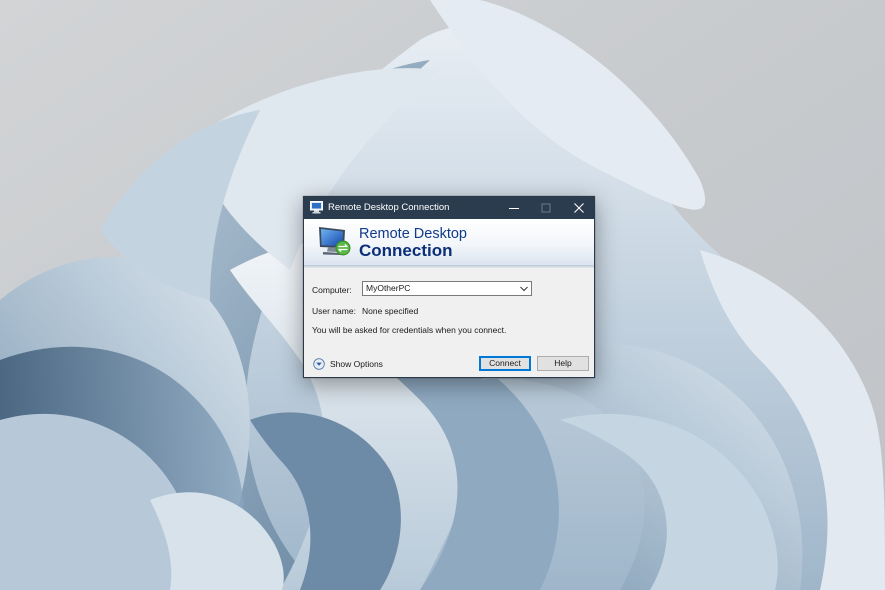  I want to click on minimize-icon, so click(514, 208).